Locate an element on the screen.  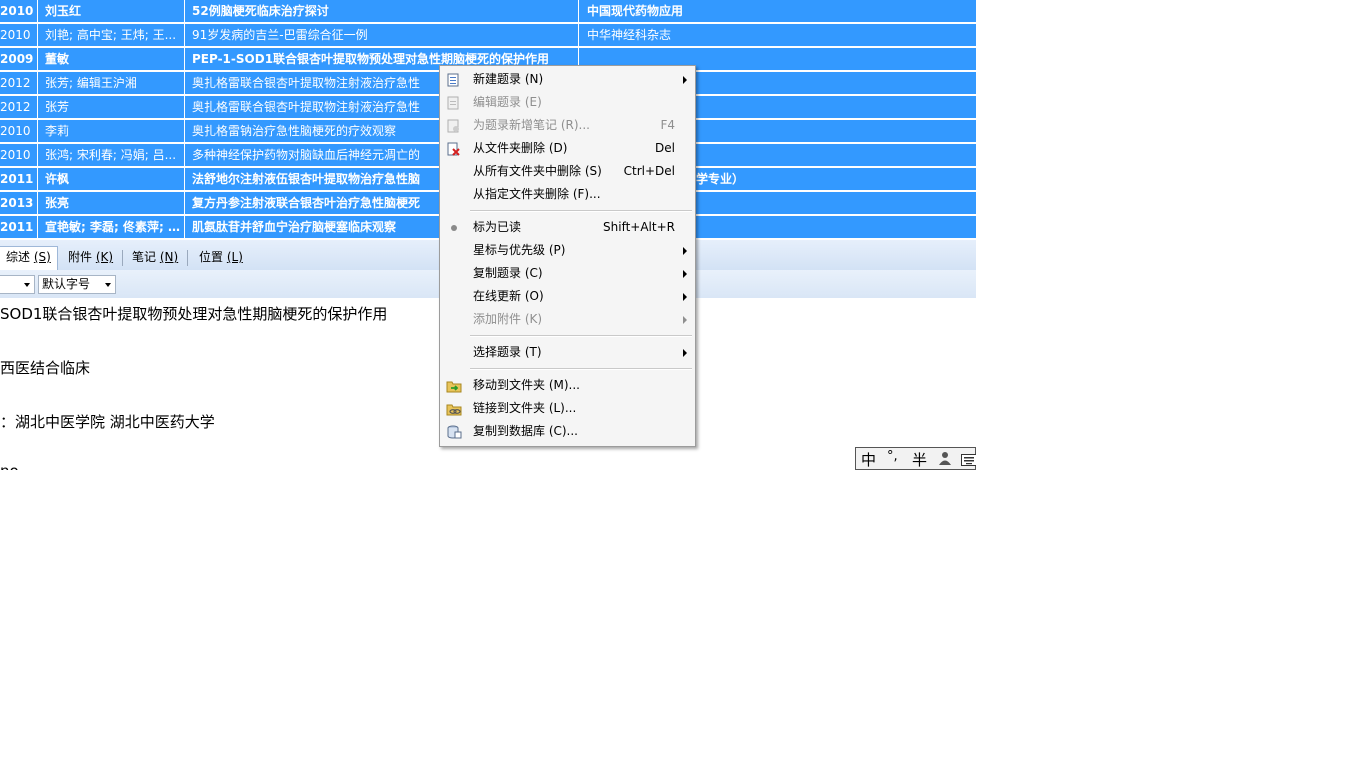
author-cell: 张亮 is located at coordinates (57, 203).